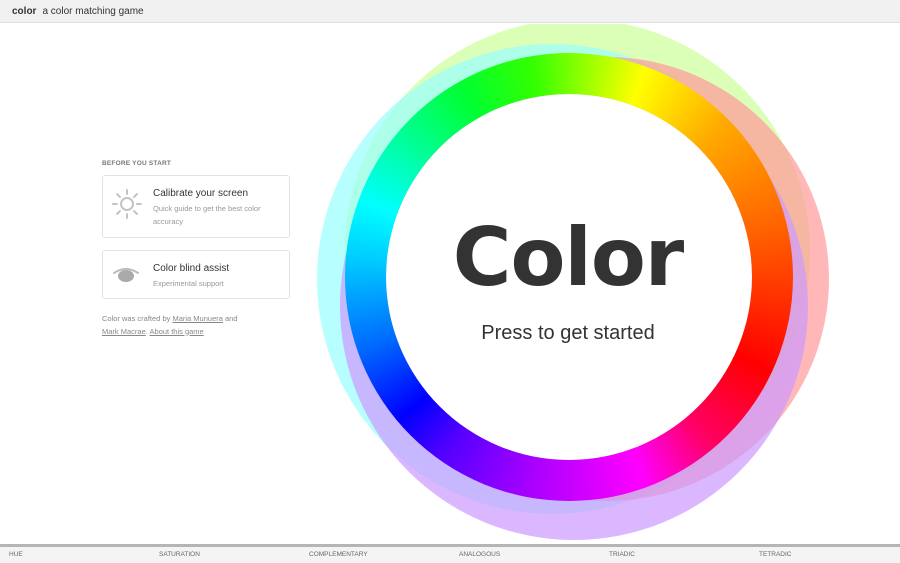  I want to click on brand-logo: color, so click(24, 11).